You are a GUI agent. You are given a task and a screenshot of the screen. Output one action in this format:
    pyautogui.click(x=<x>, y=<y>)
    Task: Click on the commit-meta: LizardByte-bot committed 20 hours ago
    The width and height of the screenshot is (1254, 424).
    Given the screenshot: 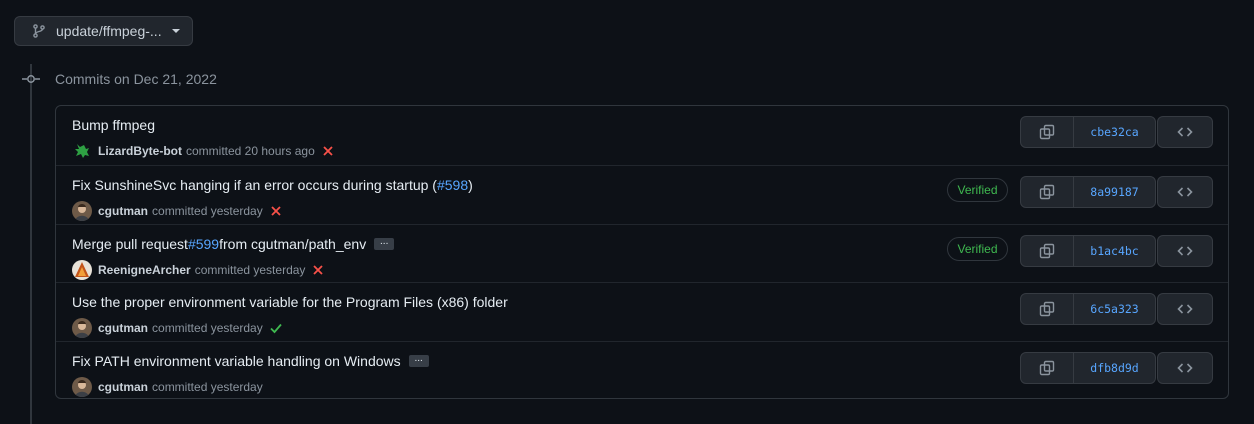 What is the action you would take?
    pyautogui.click(x=203, y=151)
    